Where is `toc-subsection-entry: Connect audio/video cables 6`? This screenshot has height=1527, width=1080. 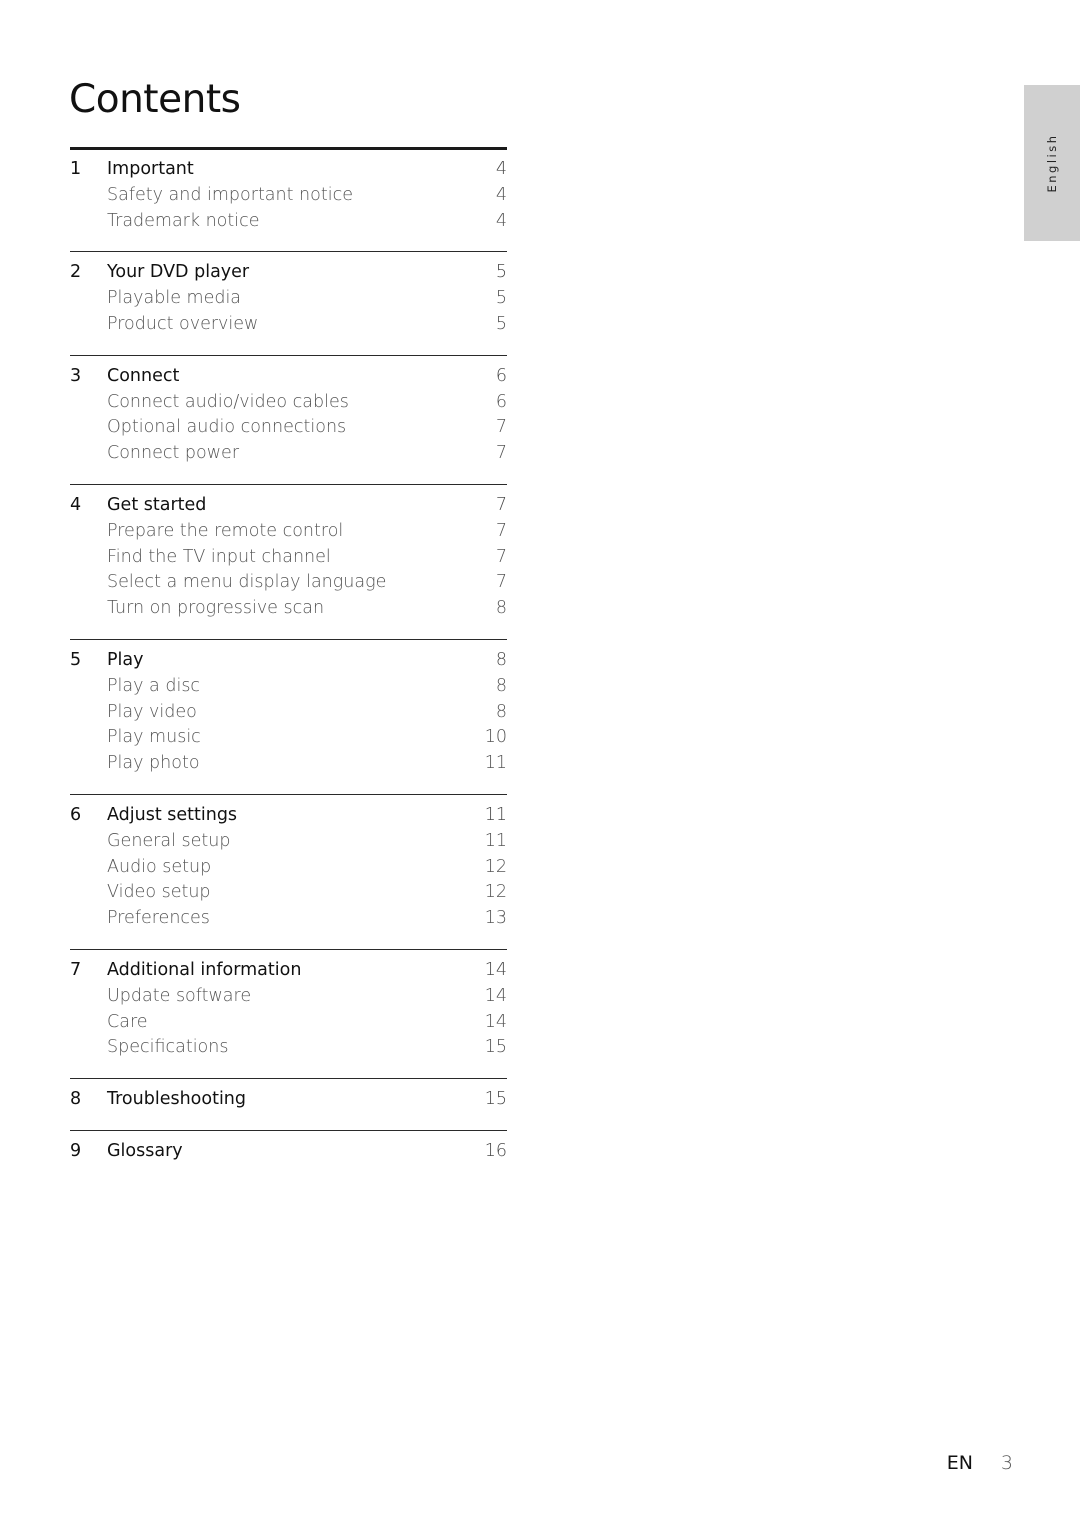
toc-subsection-entry: Connect audio/video cables 6 is located at coordinates (288, 403).